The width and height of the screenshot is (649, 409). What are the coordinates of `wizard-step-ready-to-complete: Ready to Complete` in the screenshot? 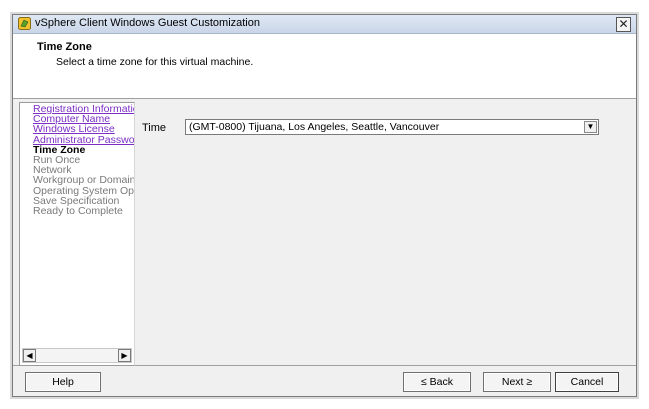 It's located at (78, 211).